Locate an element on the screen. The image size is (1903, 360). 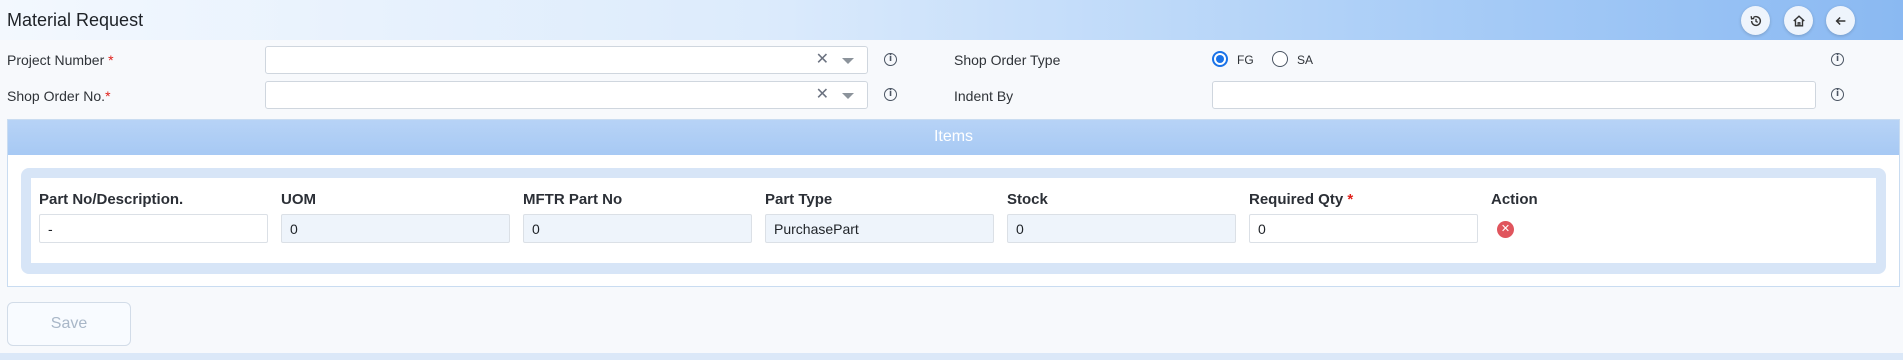
page-header: Material Request is located at coordinates (951, 20).